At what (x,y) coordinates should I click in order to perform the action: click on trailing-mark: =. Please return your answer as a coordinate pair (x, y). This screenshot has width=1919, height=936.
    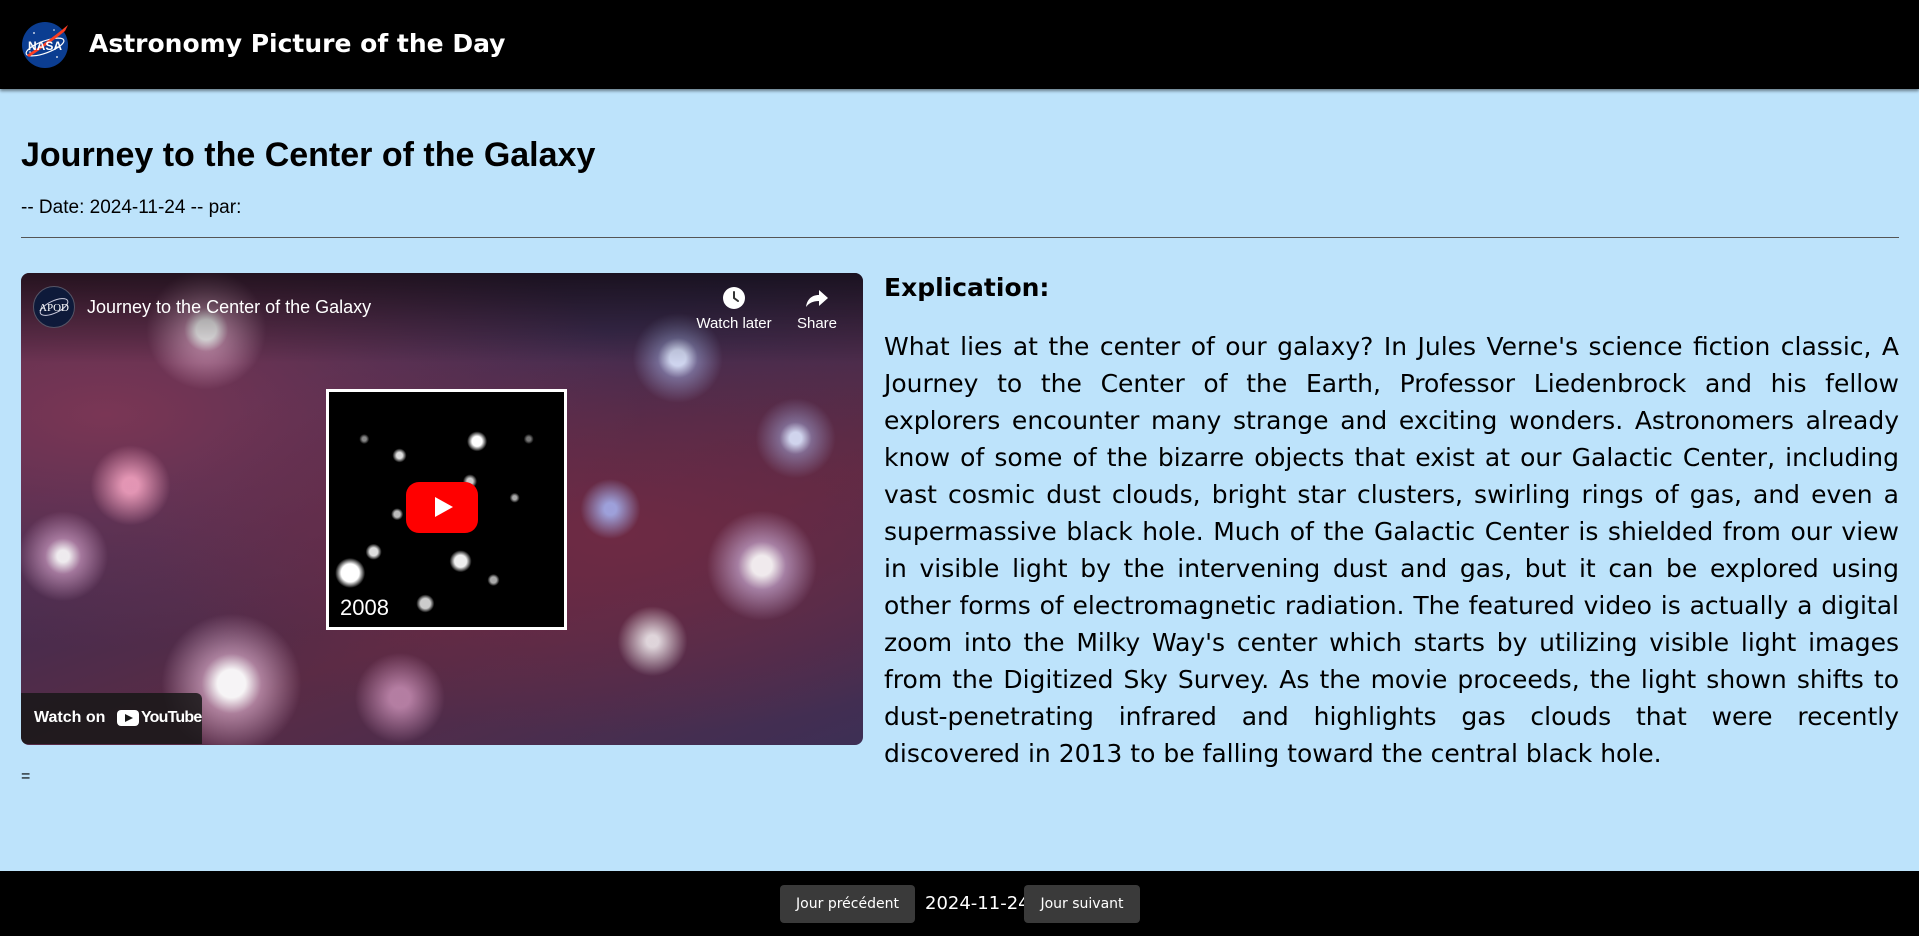
    Looking at the image, I should click on (26, 776).